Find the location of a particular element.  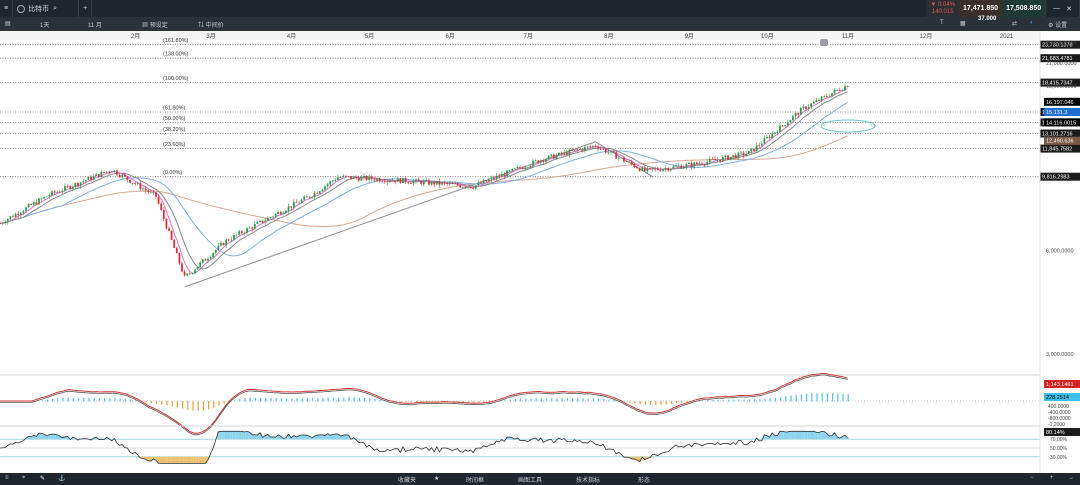

bid-price-button: 17,471.850 is located at coordinates (981, 8).